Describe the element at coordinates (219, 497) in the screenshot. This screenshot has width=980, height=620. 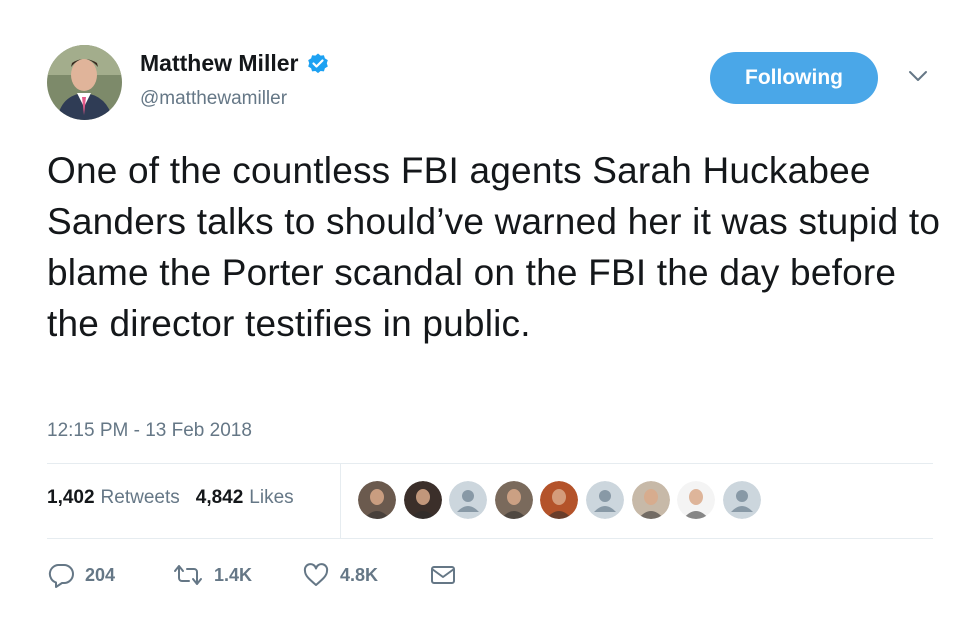
I see `likes-count: 4,842` at that location.